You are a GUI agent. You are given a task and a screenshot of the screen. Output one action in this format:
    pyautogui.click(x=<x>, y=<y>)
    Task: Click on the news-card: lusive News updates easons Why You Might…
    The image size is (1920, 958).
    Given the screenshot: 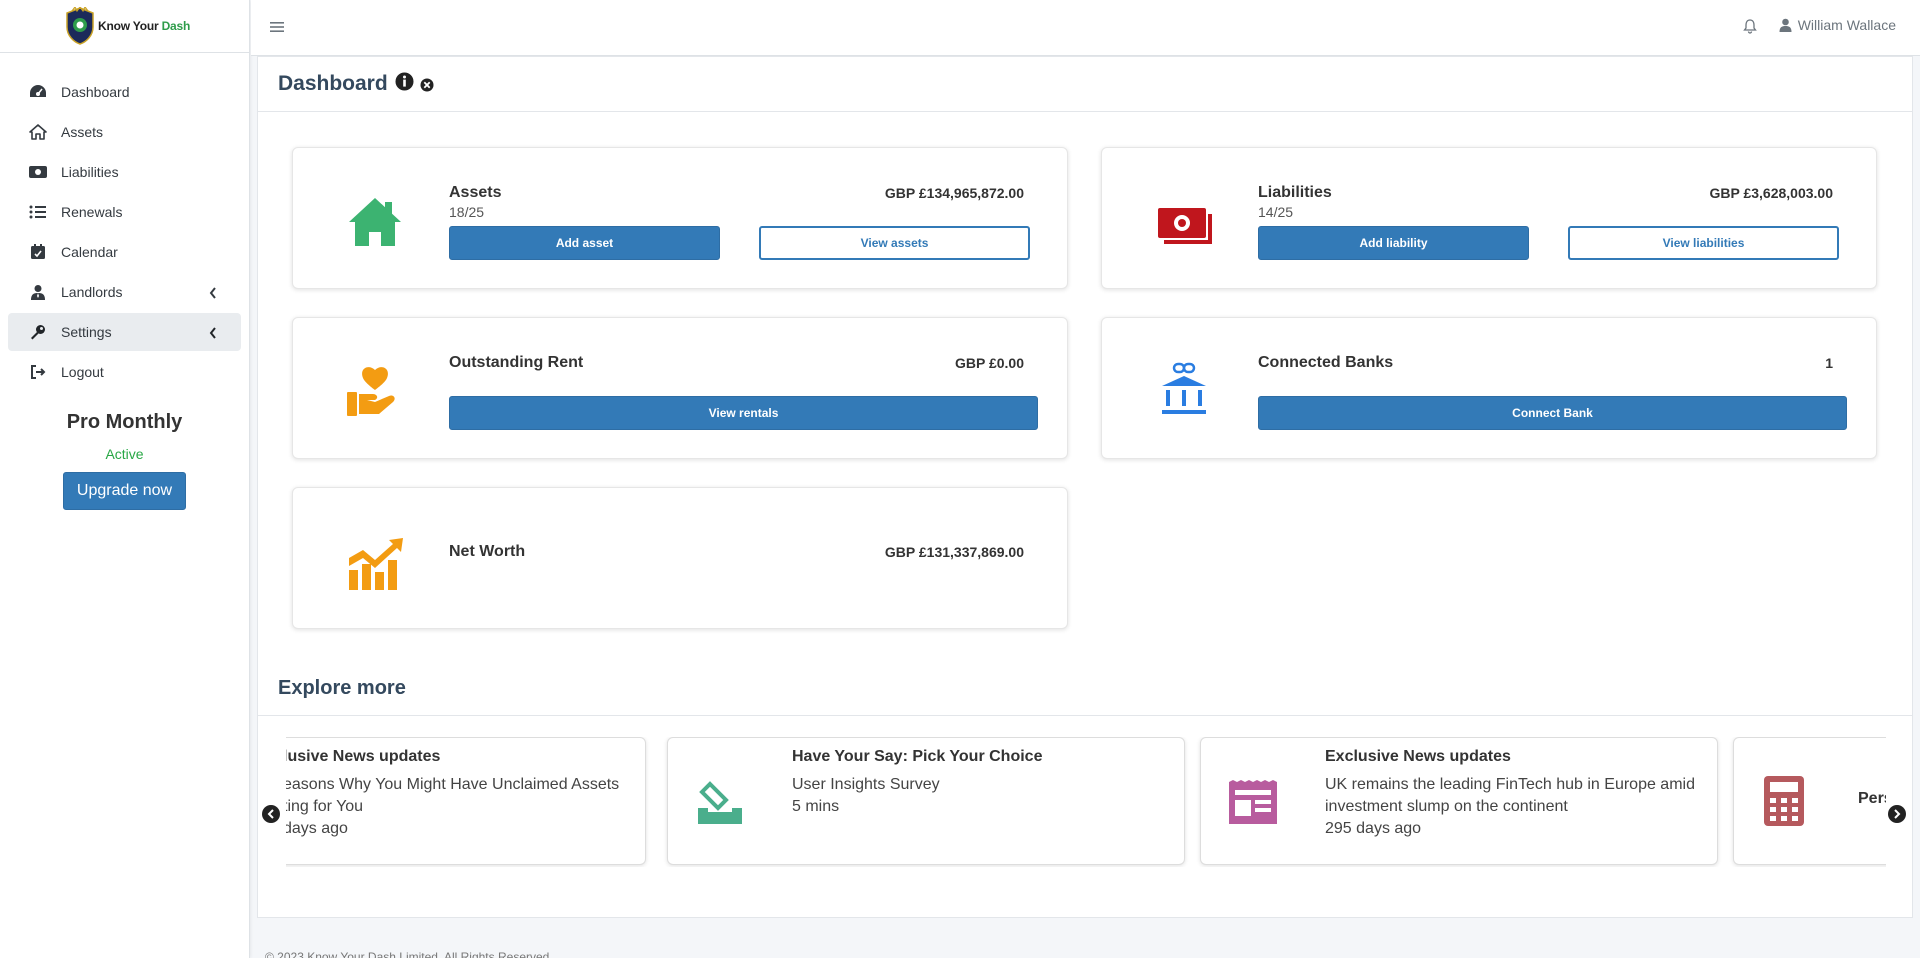 What is the action you would take?
    pyautogui.click(x=466, y=801)
    